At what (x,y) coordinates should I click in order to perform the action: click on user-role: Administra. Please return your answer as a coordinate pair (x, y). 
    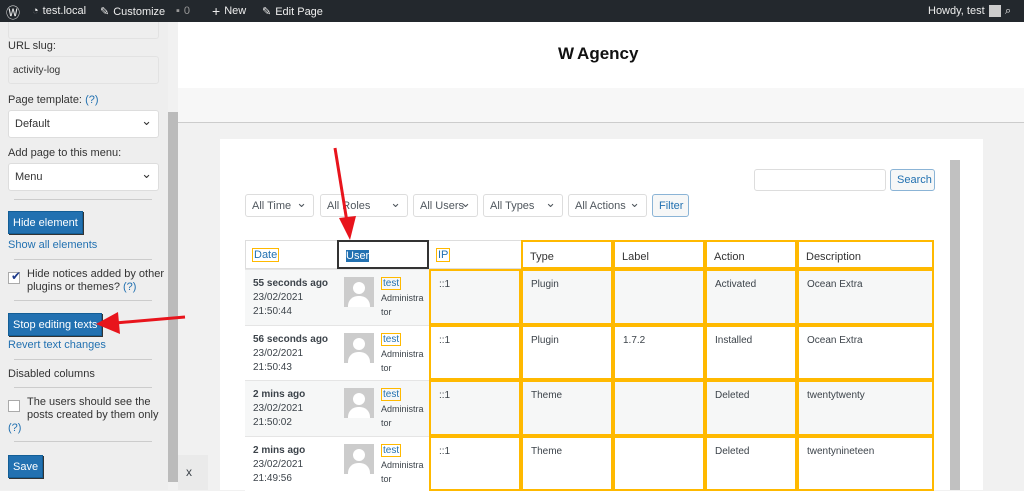
    Looking at the image, I should click on (402, 409).